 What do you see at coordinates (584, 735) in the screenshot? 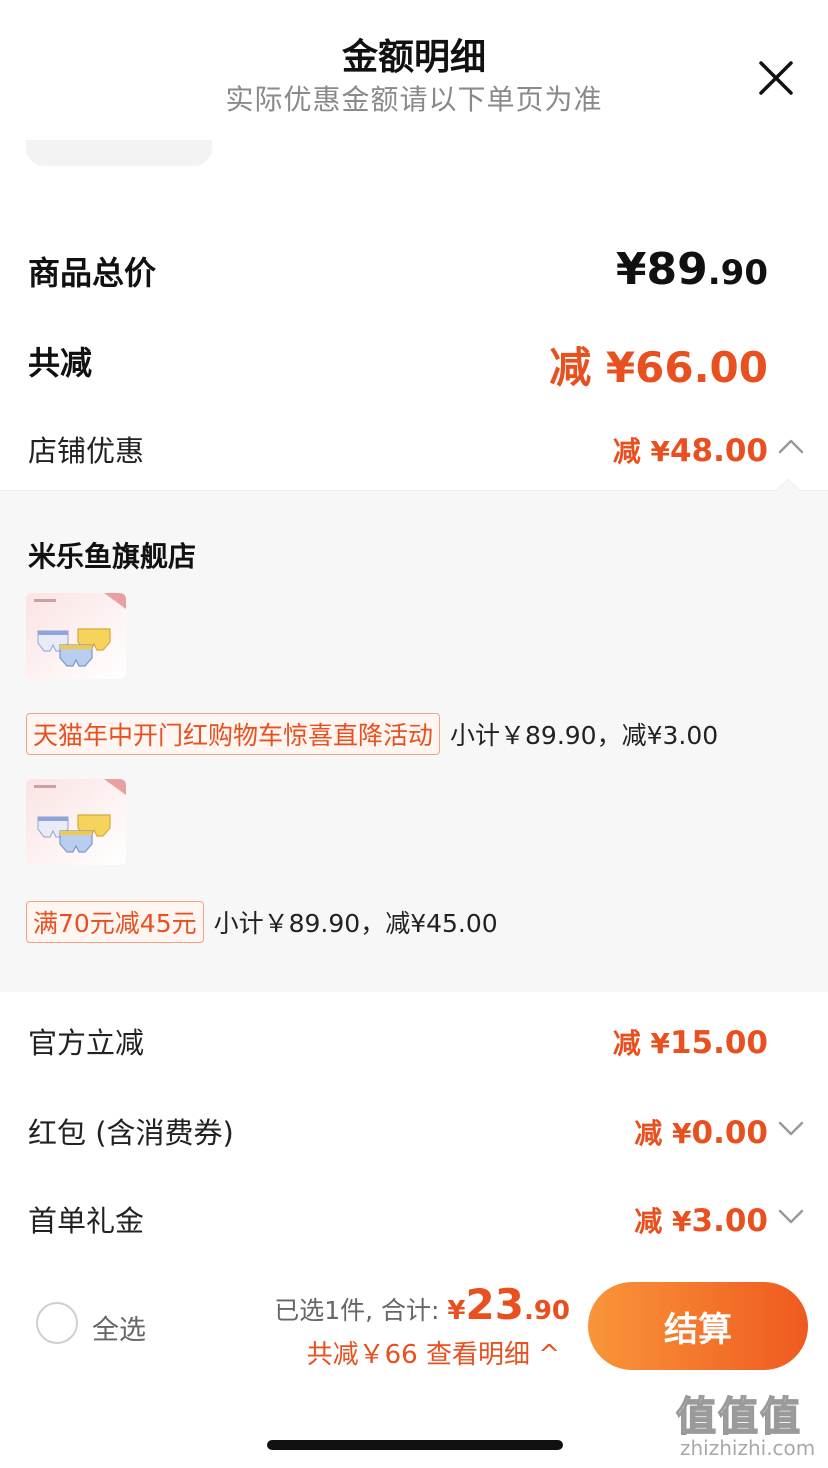
I see `promo-subtotal-text: 小计￥89.90，减¥3.00` at bounding box center [584, 735].